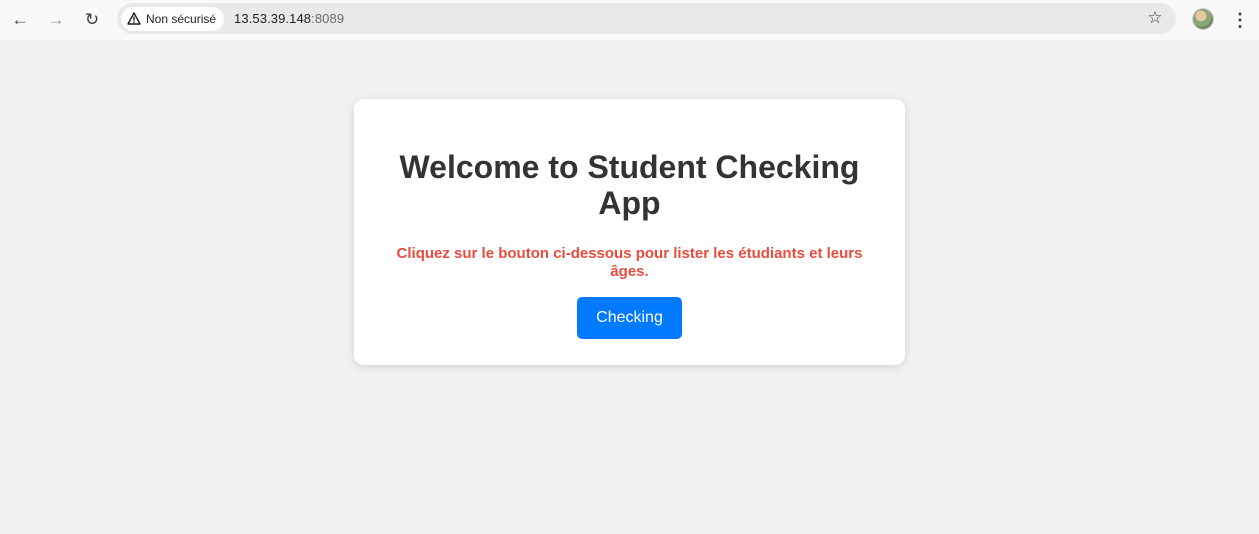  What do you see at coordinates (1155, 18) in the screenshot?
I see `bookmark-star-icon: ☆` at bounding box center [1155, 18].